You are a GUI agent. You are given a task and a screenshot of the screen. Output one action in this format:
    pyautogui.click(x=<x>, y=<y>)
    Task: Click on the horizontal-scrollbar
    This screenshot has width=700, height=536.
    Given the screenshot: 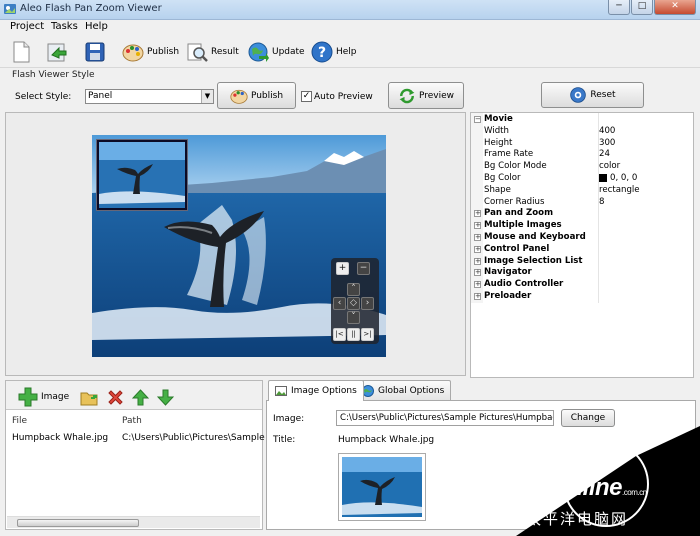 What is the action you would take?
    pyautogui.click(x=133, y=522)
    